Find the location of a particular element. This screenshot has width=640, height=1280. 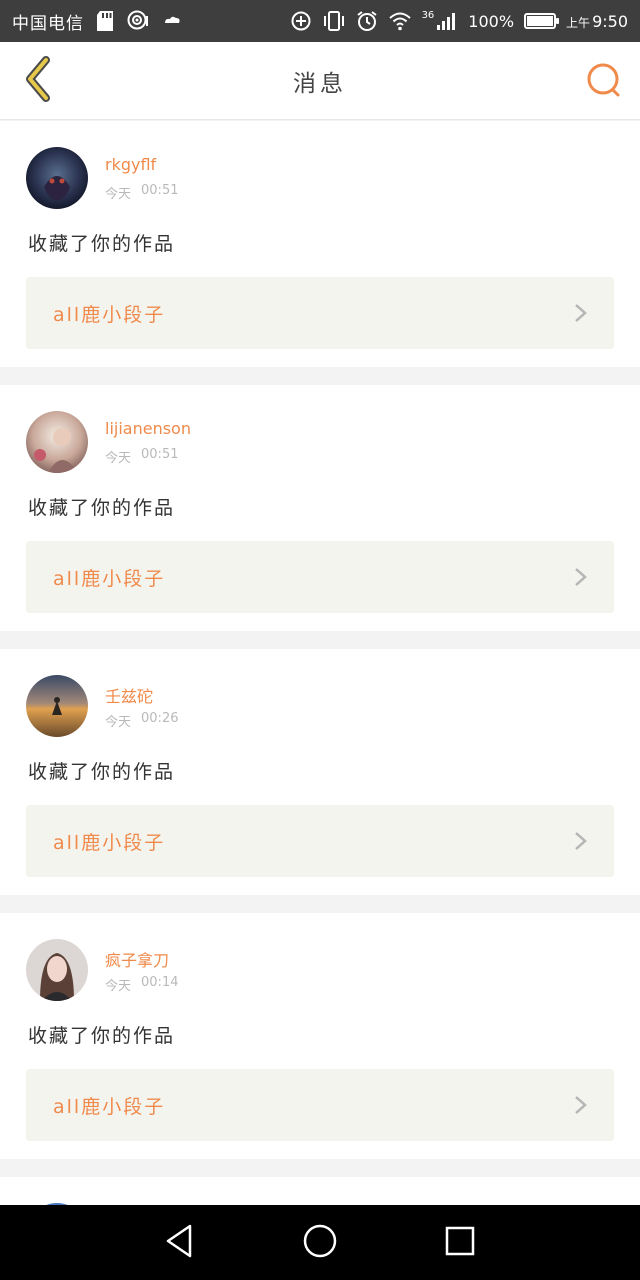

chevron-left-icon is located at coordinates (38, 81).